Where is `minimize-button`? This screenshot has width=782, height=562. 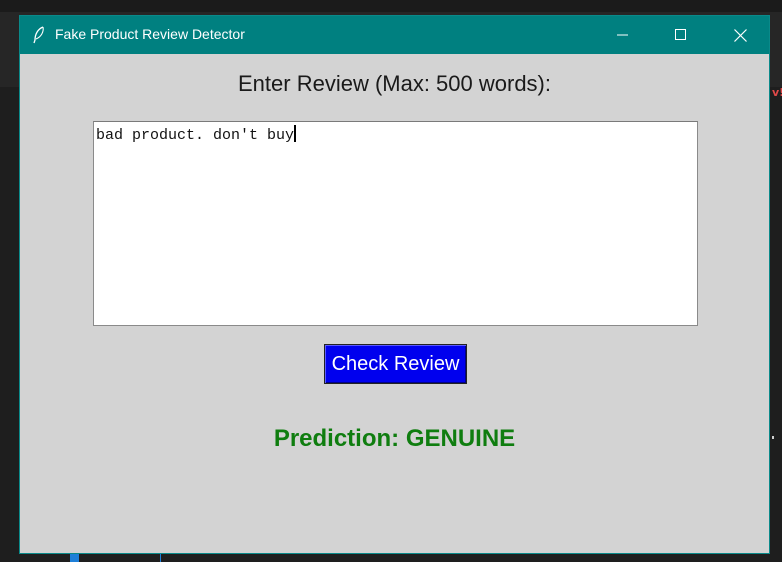 minimize-button is located at coordinates (623, 35).